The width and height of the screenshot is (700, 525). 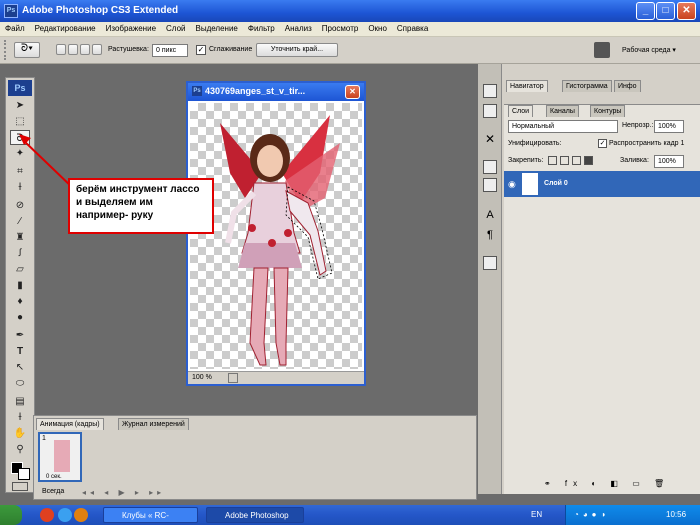 What do you see at coordinates (512, 184) in the screenshot?
I see `layer-visibility-icon: ◉` at bounding box center [512, 184].